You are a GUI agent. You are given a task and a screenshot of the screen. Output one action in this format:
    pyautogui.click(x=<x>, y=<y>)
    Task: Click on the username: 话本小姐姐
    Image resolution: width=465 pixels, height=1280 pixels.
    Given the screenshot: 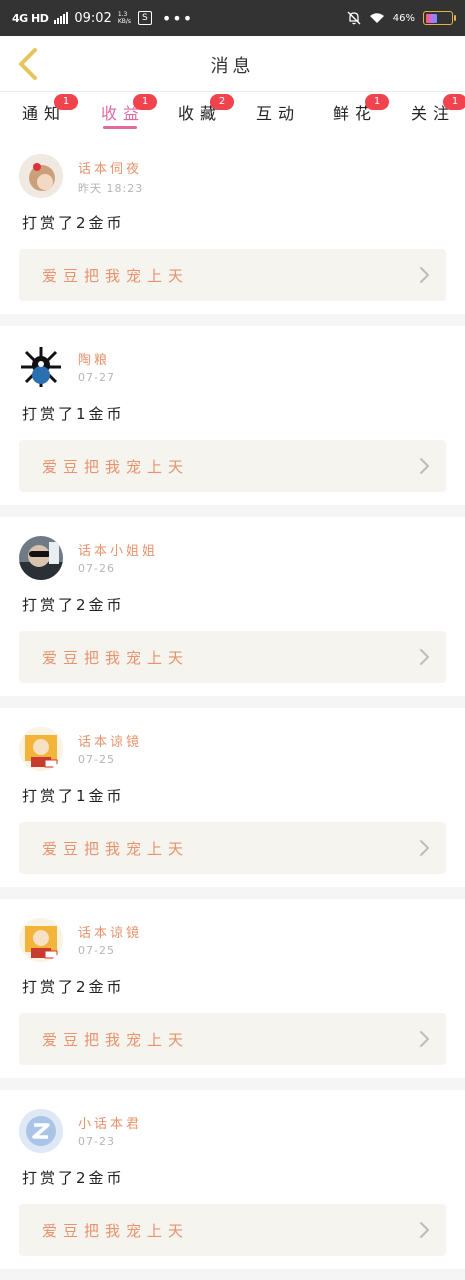 What is the action you would take?
    pyautogui.click(x=118, y=549)
    